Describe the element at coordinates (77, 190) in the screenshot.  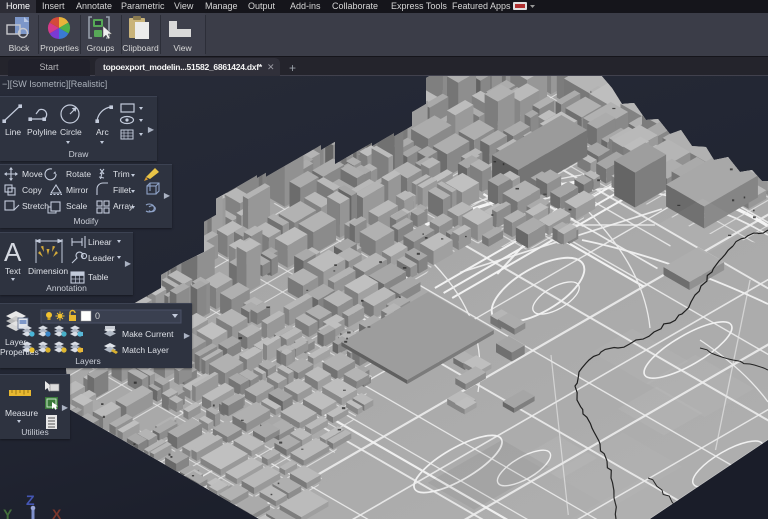
I see `svg-text: Mirror` at that location.